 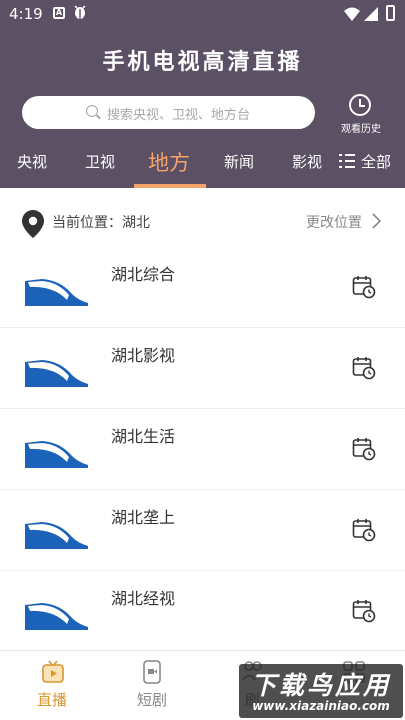 I want to click on channel-item: 湖北垄上, so click(x=202, y=530).